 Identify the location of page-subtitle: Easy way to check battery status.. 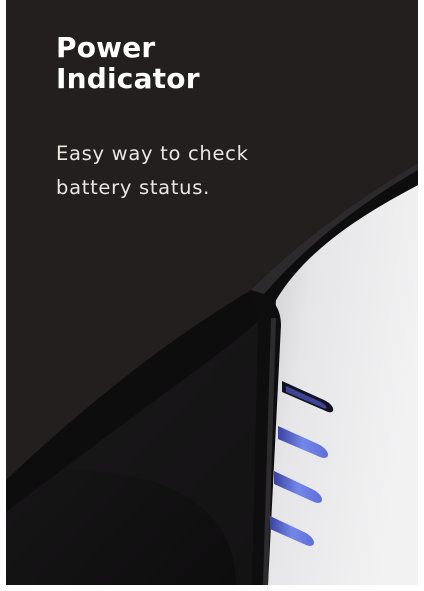
(186, 171).